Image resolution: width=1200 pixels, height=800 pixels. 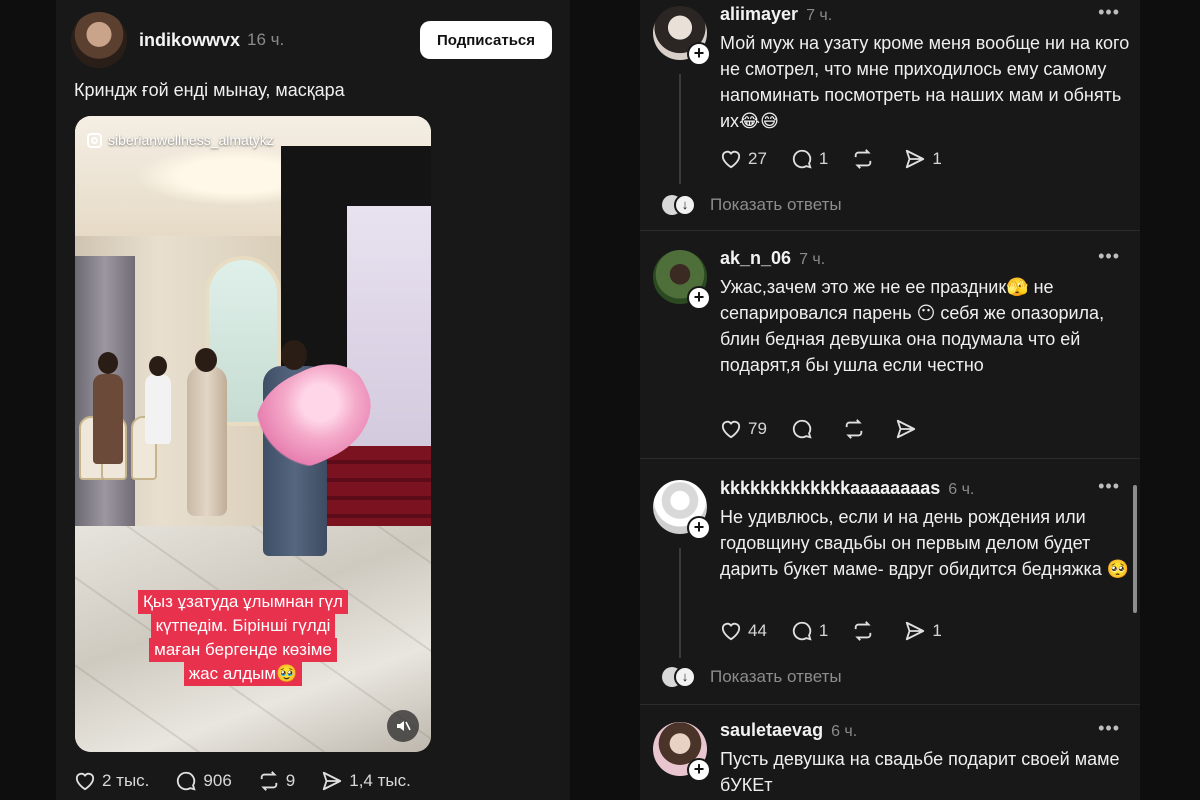 I want to click on scrollbar, so click(x=1135, y=549).